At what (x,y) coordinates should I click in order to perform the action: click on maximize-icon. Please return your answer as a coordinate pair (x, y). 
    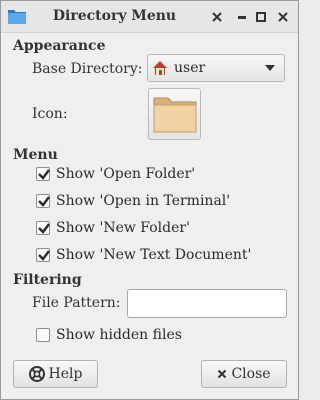
    Looking at the image, I should click on (242, 17).